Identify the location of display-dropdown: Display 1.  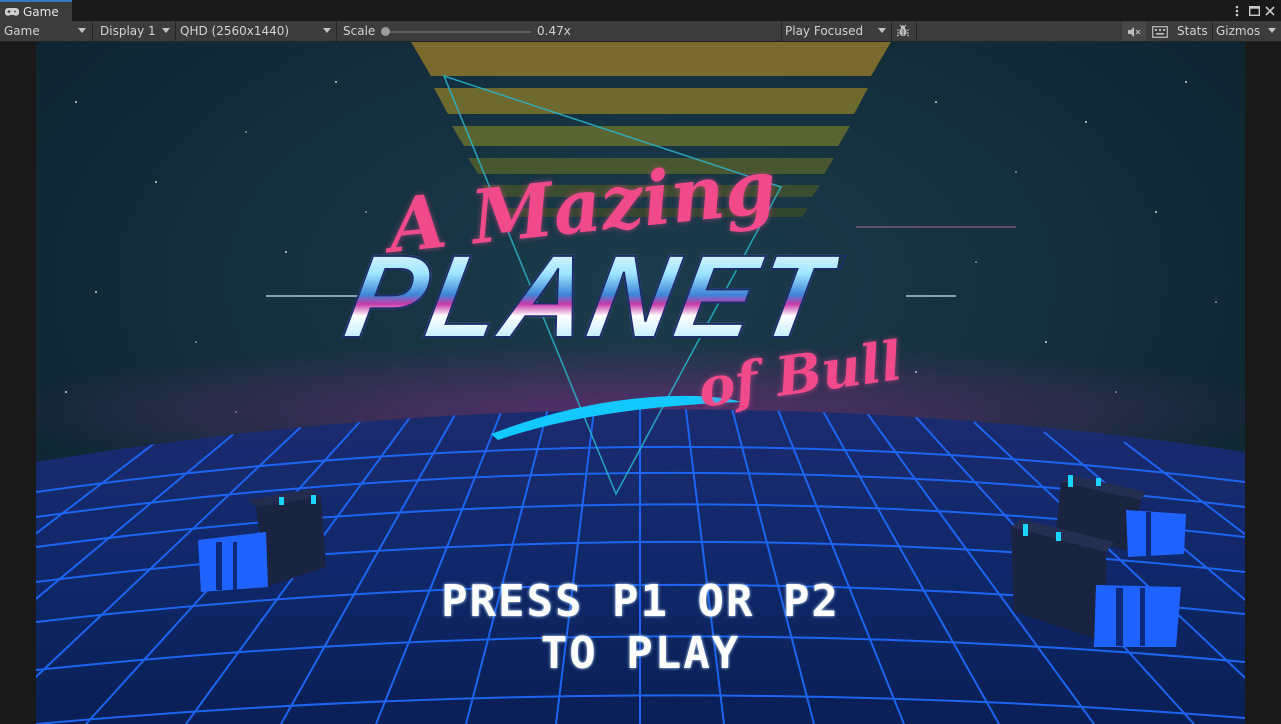
(136, 31).